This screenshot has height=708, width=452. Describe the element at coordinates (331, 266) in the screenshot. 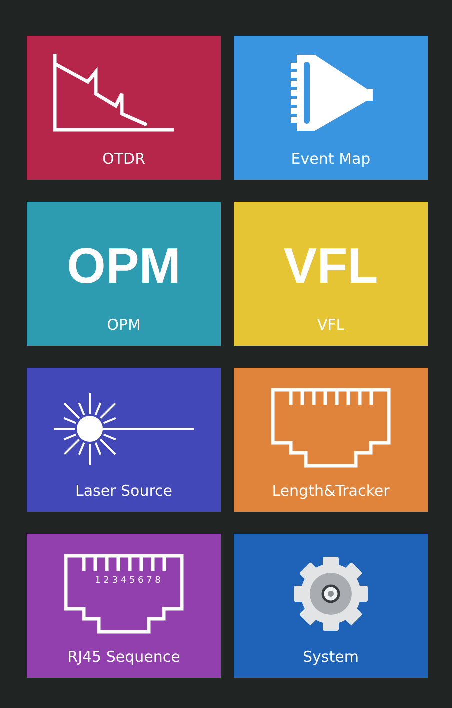

I see `tile-glyph: VFL` at that location.